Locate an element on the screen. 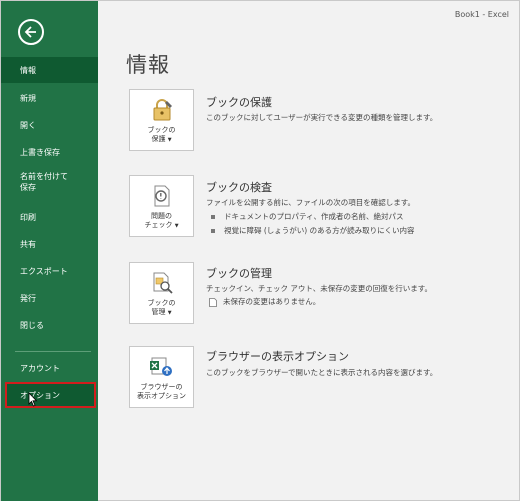  sidebar-item-label: 閉じる is located at coordinates (32, 325).